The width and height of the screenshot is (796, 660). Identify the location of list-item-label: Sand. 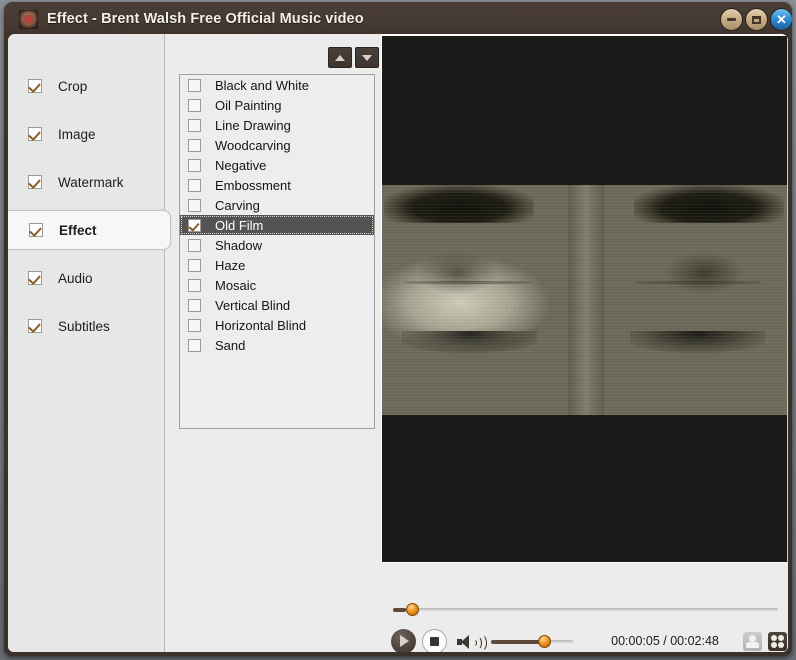
(230, 345).